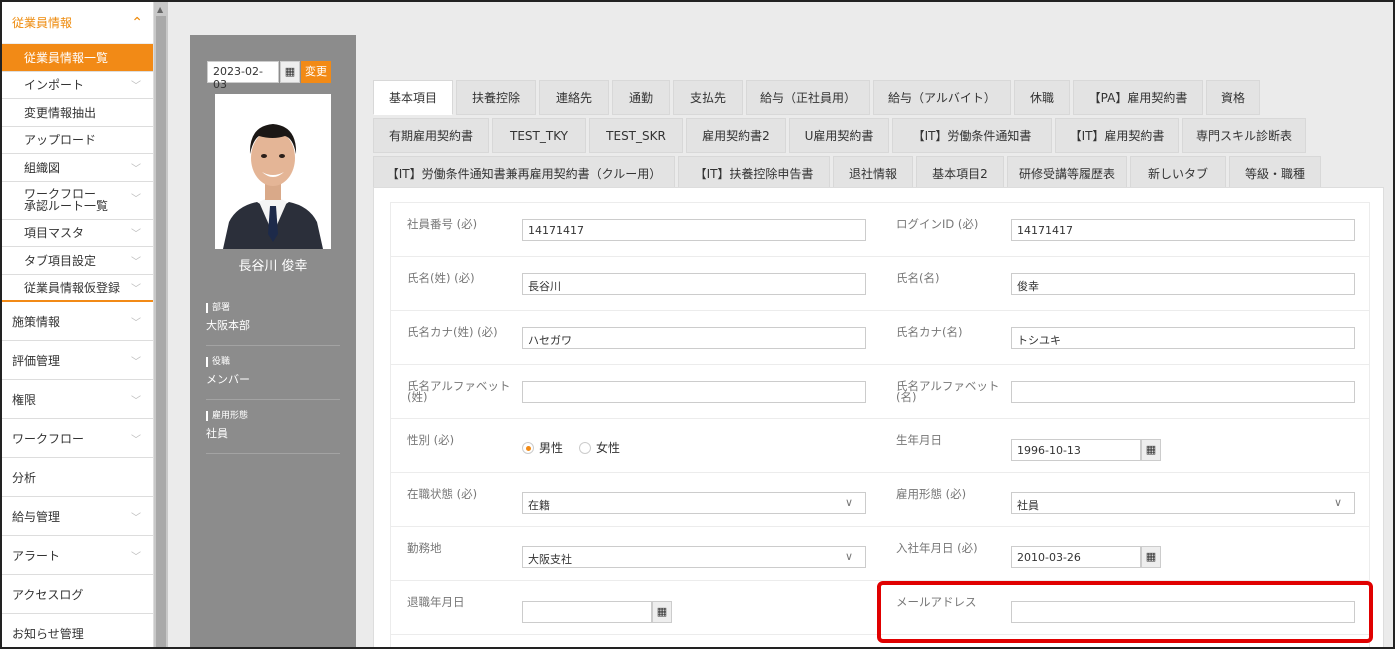  I want to click on tab-qualifications: 資格, so click(1233, 97).